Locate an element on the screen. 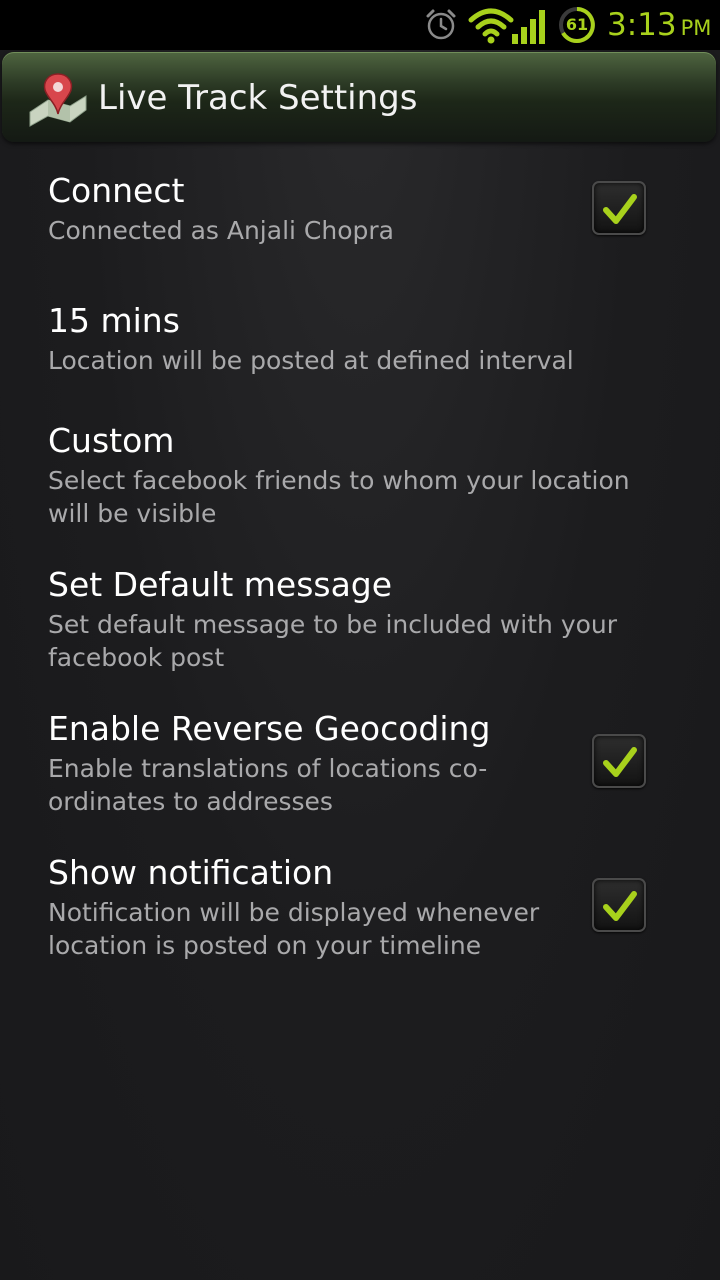  wifi-icon is located at coordinates (491, 26).